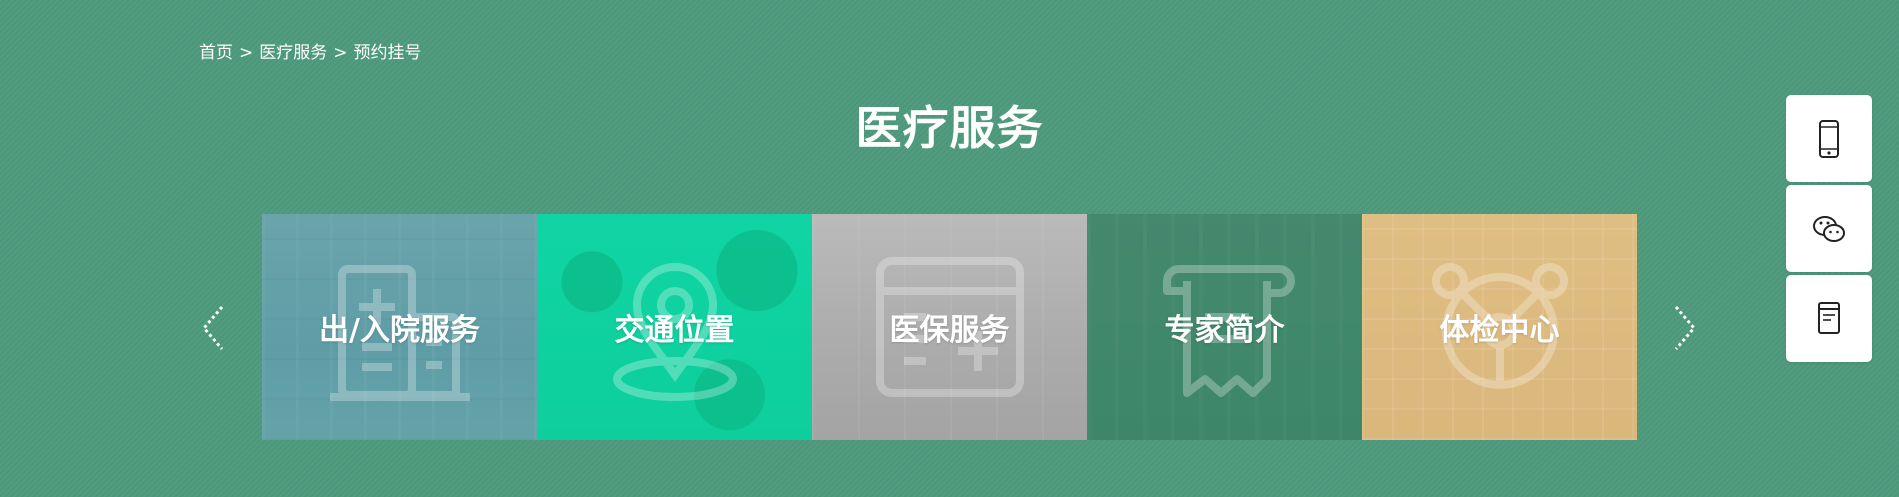 The image size is (1899, 497). I want to click on card-label: 出/入院服务, so click(399, 330).